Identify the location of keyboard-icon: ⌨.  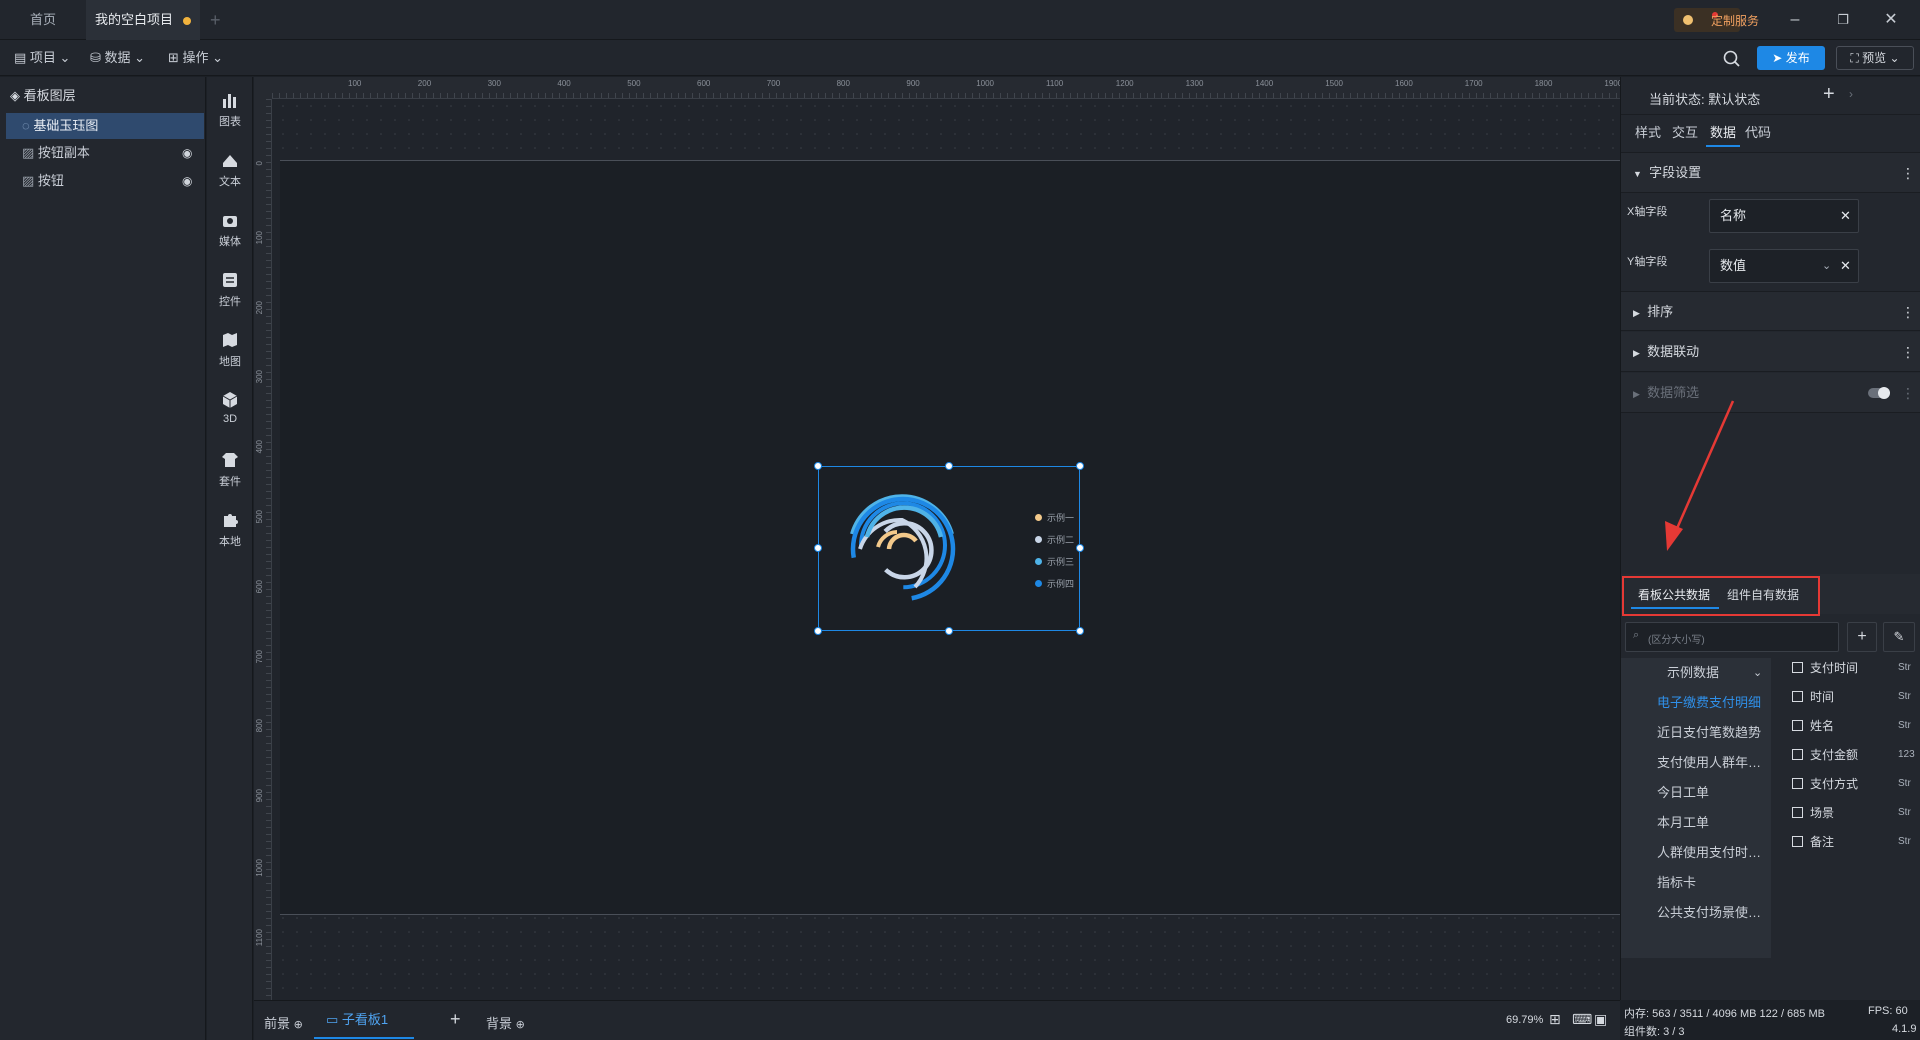
(1582, 1019).